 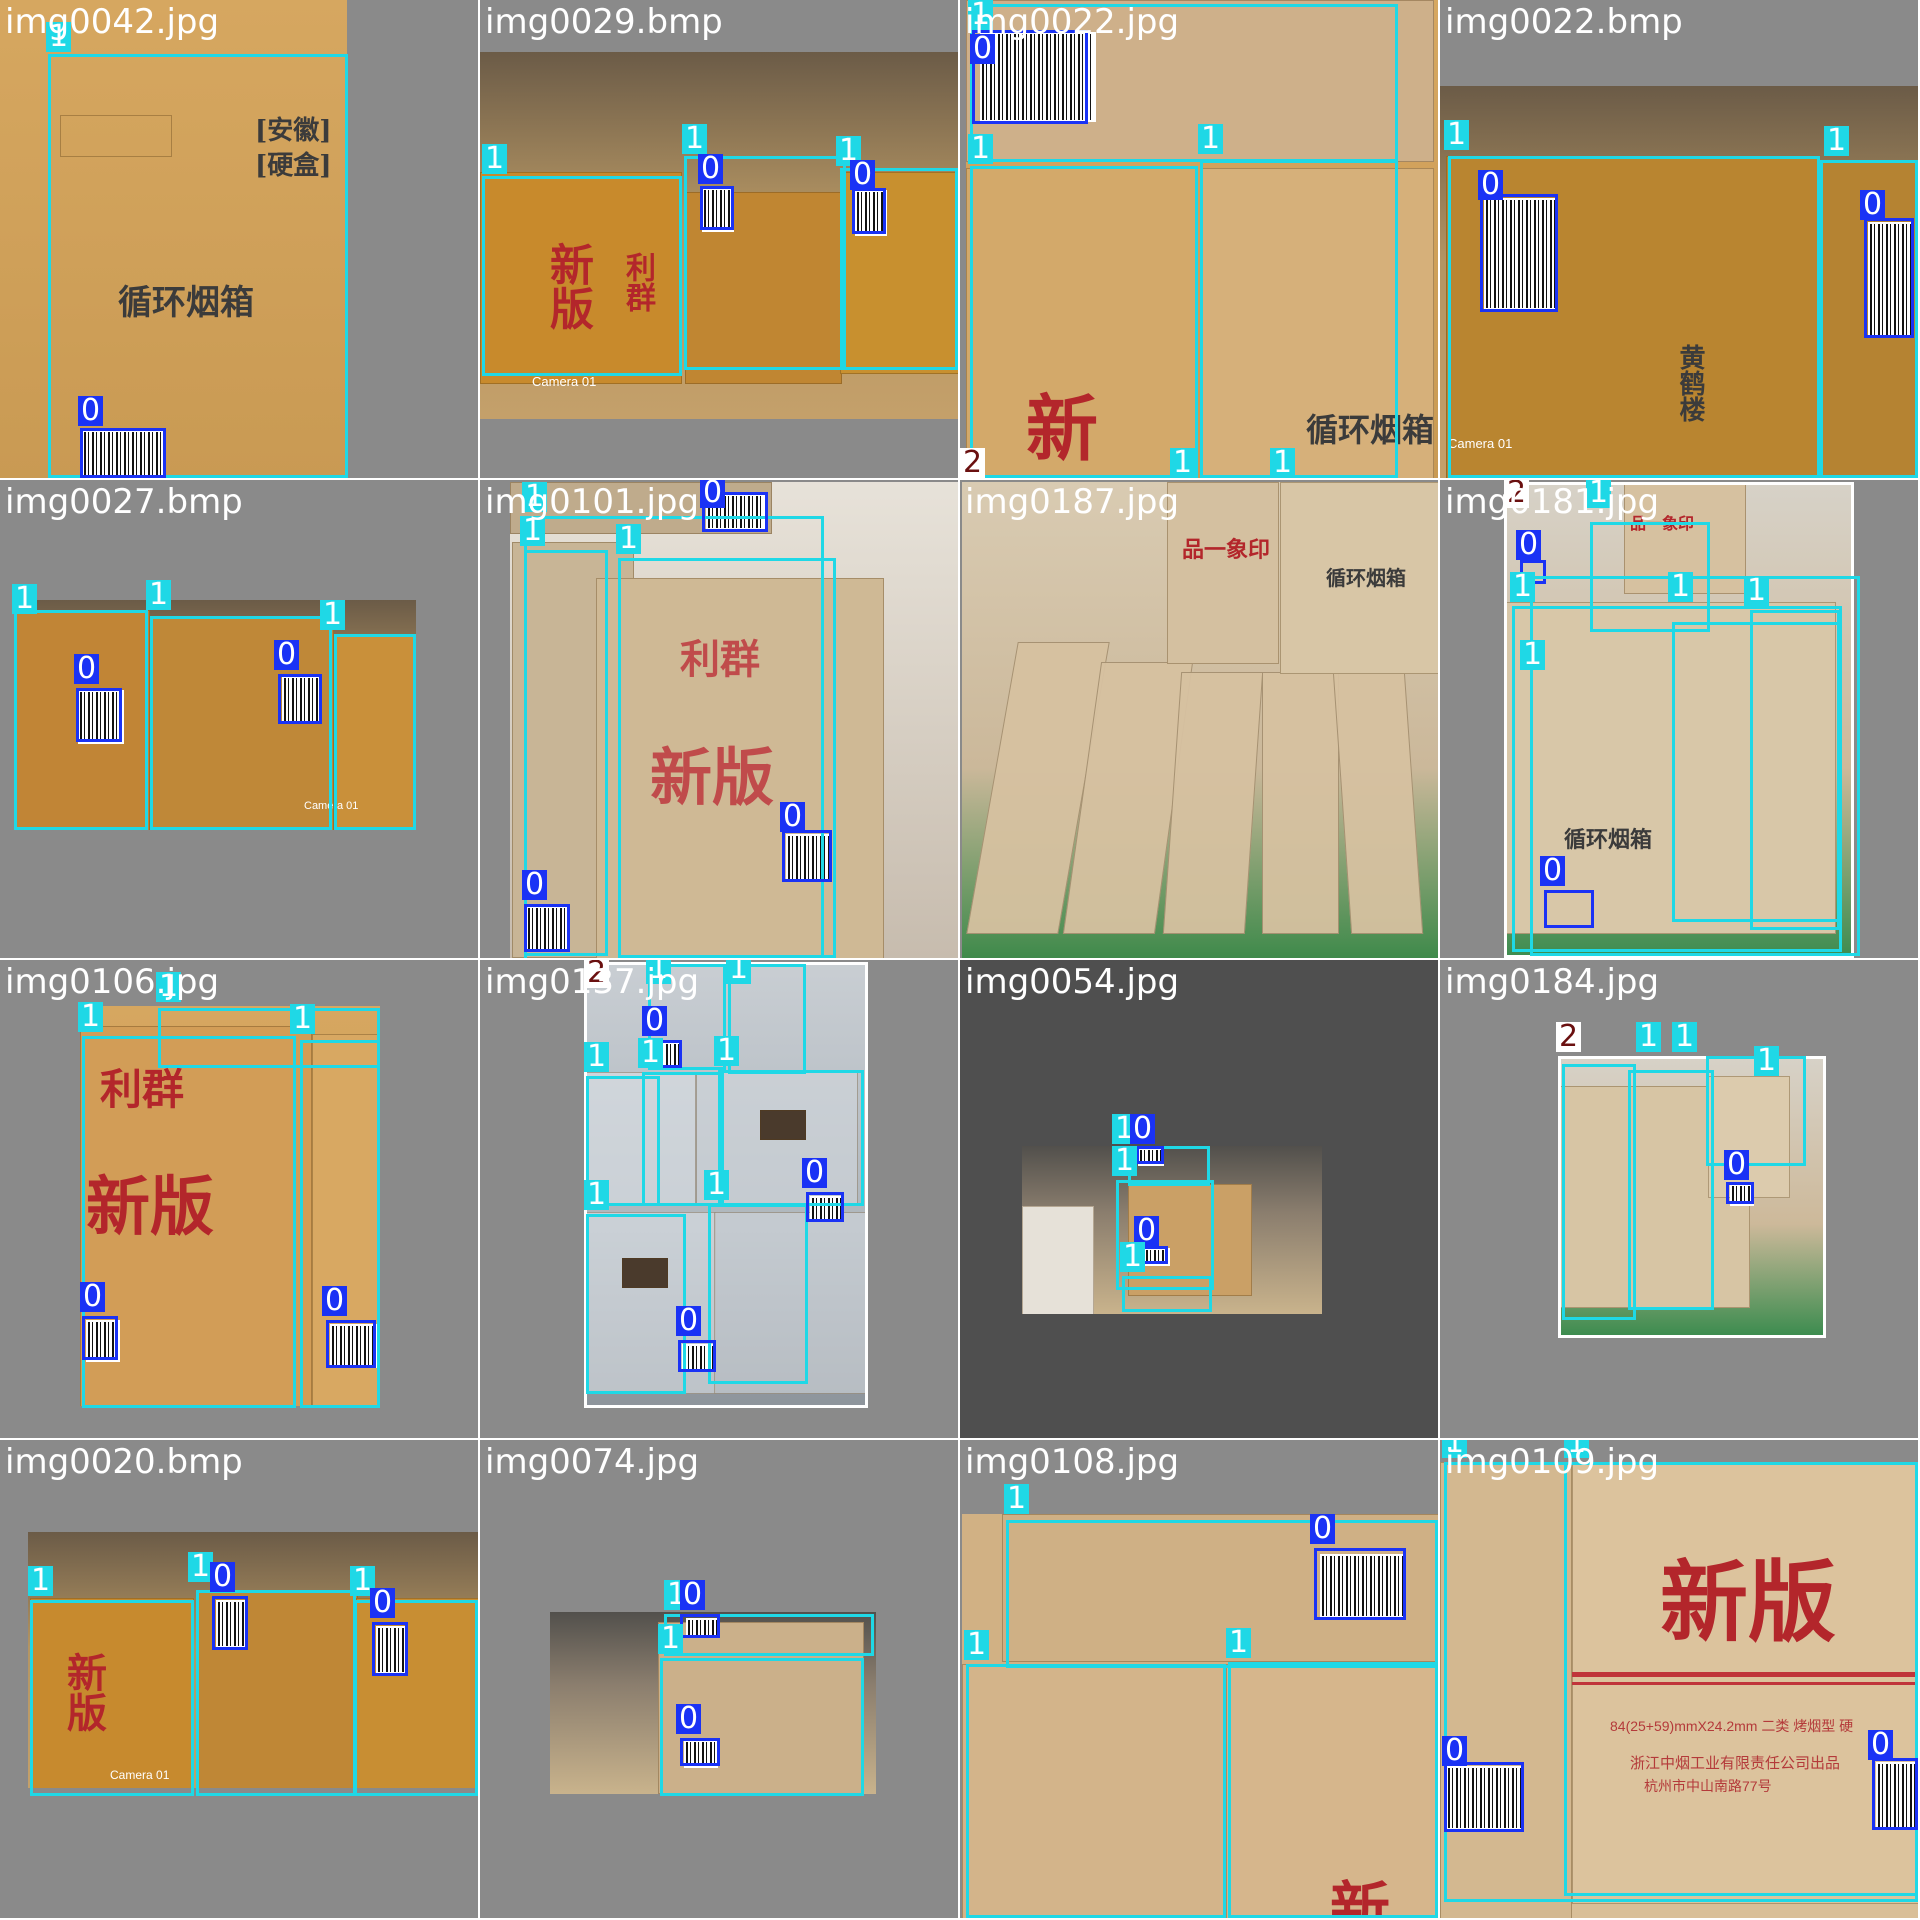 What do you see at coordinates (1199, 719) in the screenshot?
I see `tile-img0187: 品一象印 循环烟箱 img0187.jpg` at bounding box center [1199, 719].